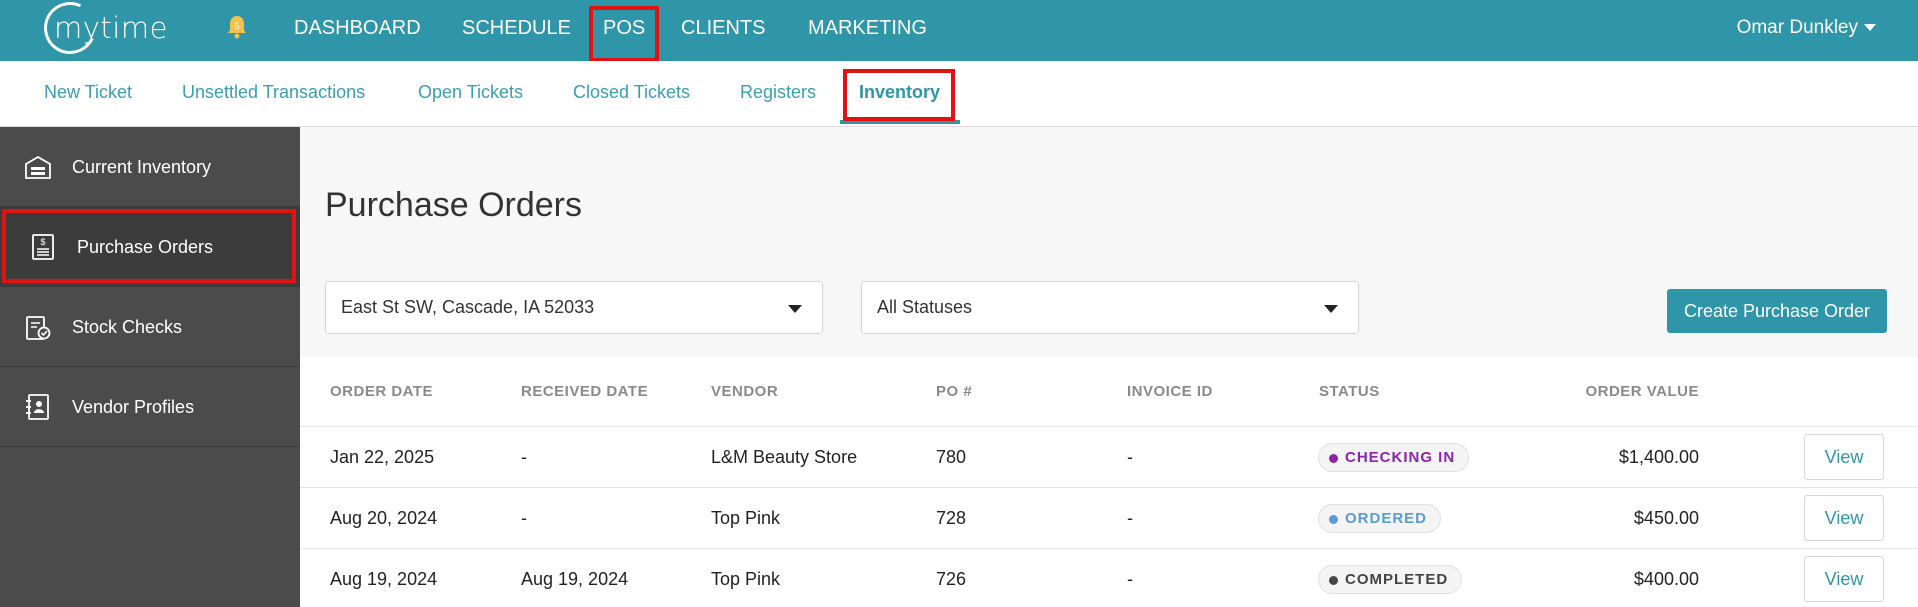  Describe the element at coordinates (1170, 392) in the screenshot. I see `column-header-invoice-id: INVOICE ID` at that location.